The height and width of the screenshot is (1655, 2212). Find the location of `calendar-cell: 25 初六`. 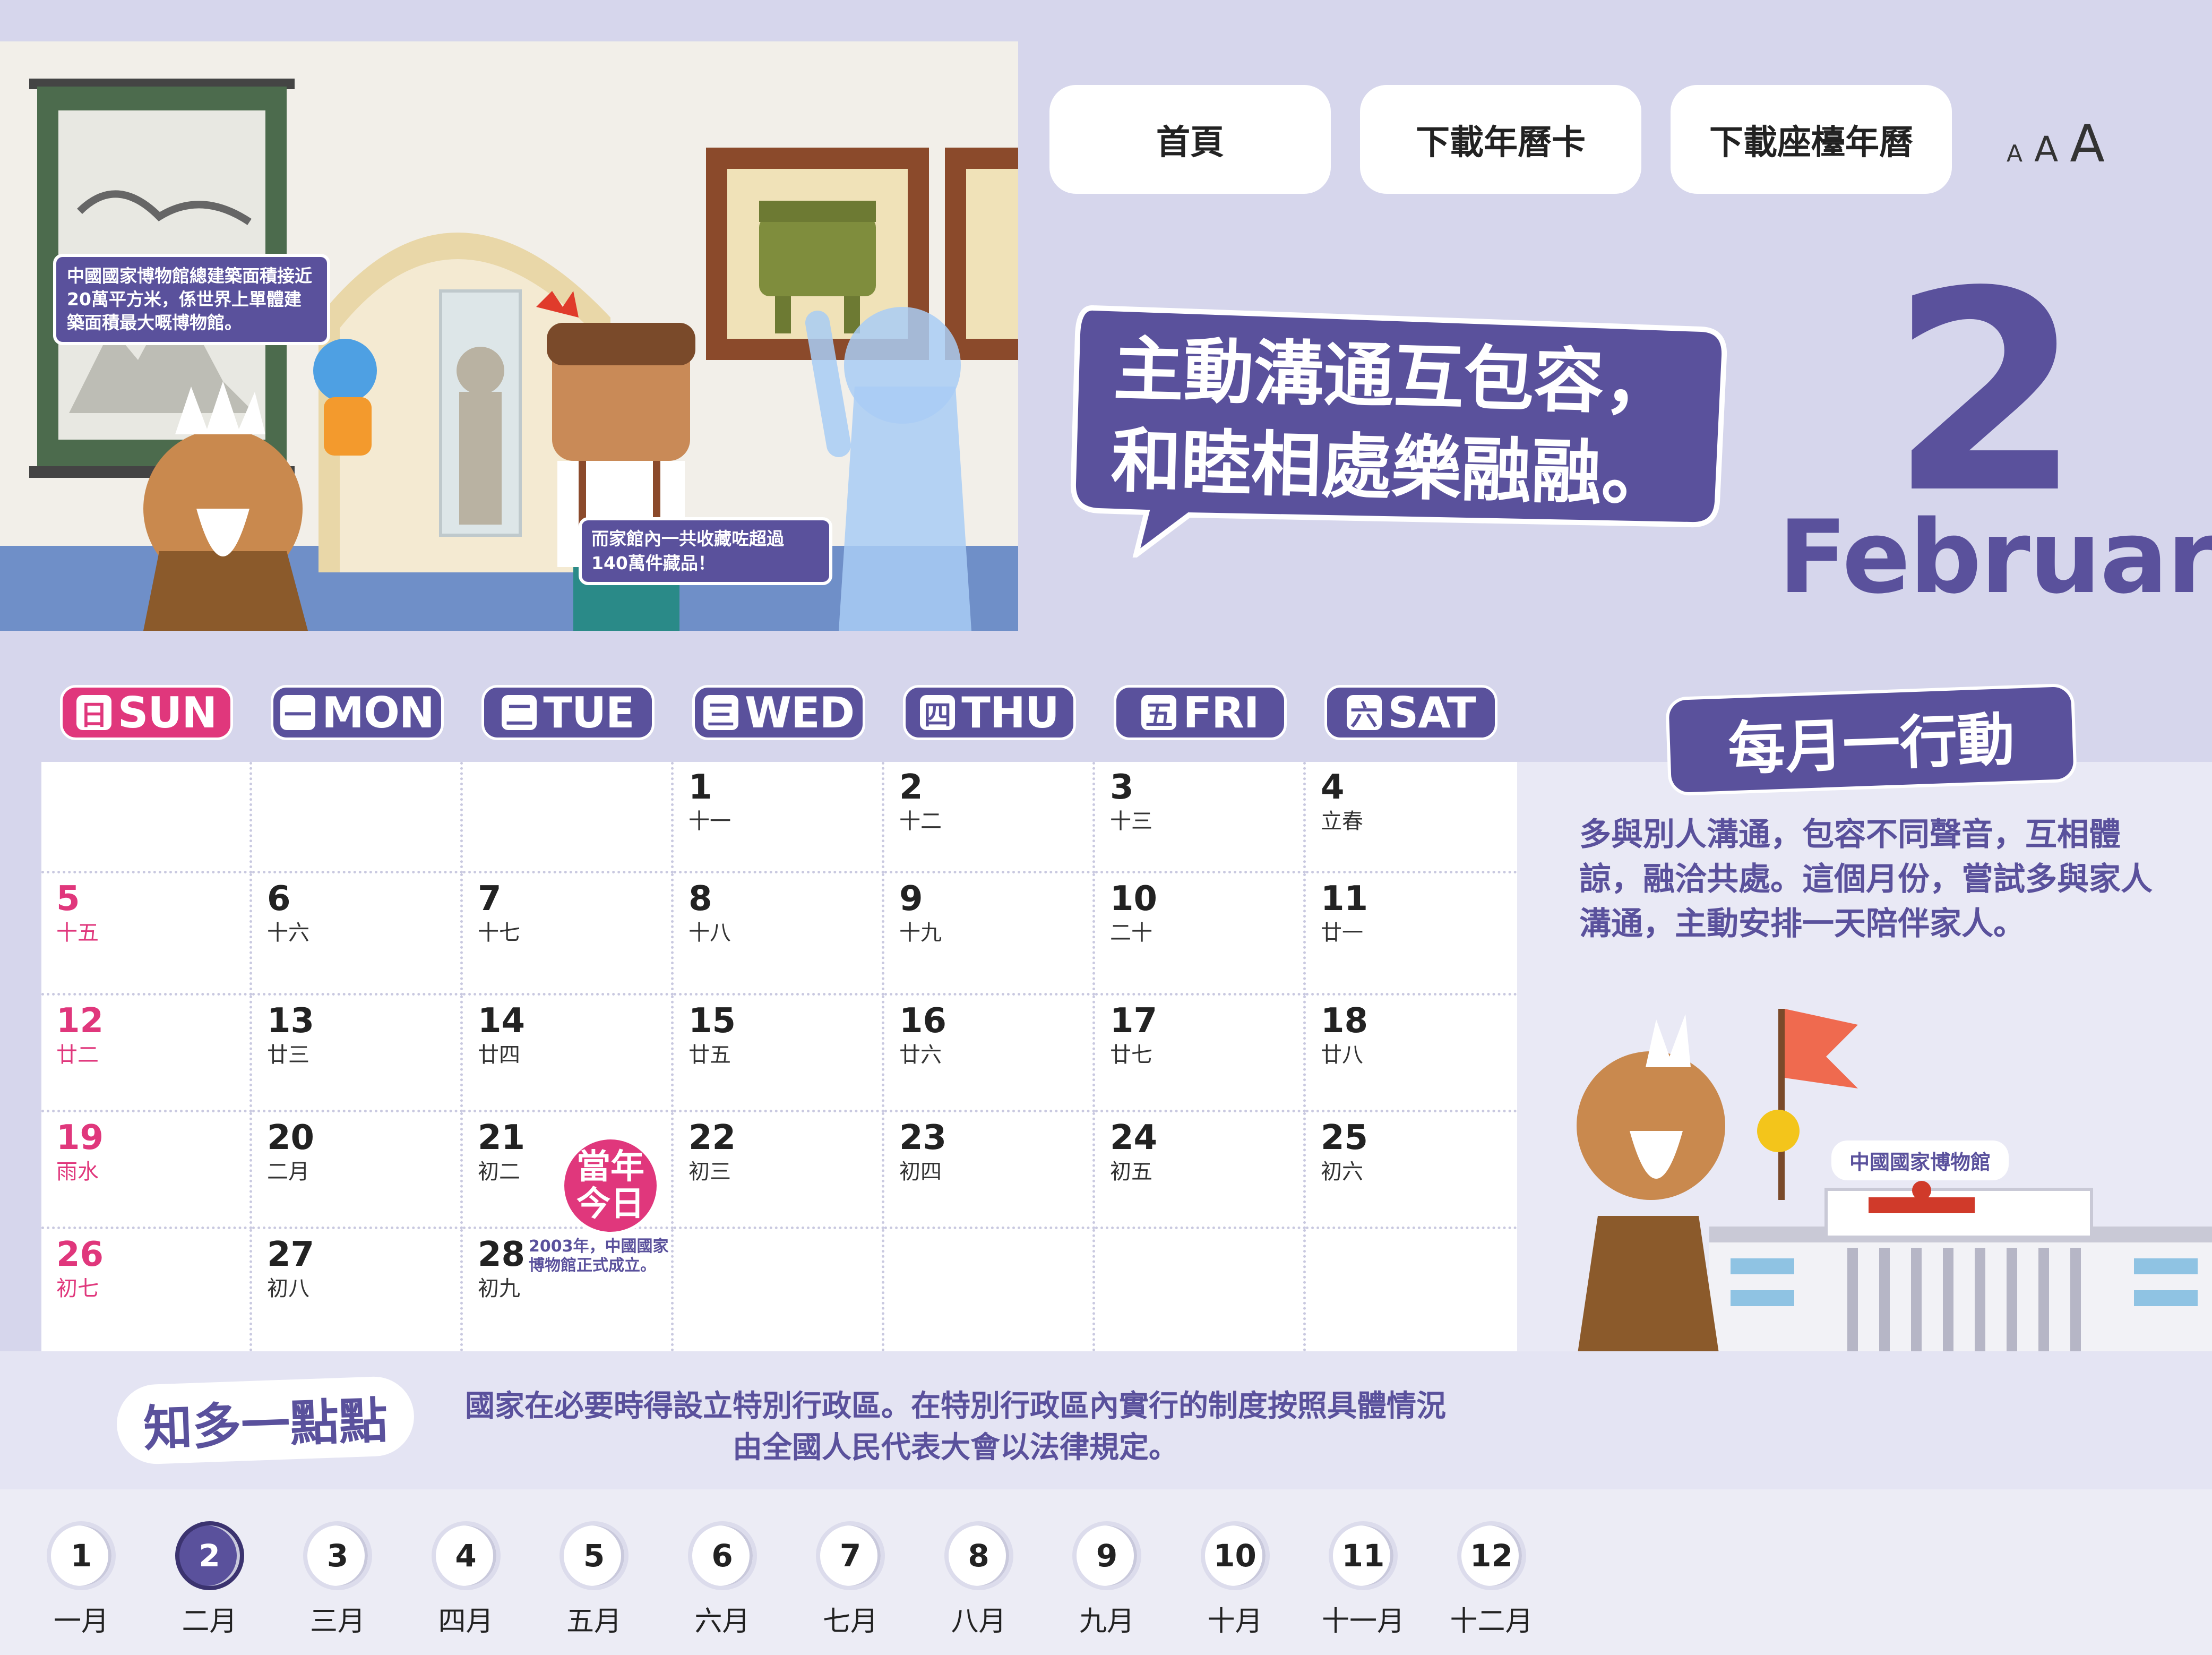

calendar-cell: 25 初六 is located at coordinates (1411, 1170).